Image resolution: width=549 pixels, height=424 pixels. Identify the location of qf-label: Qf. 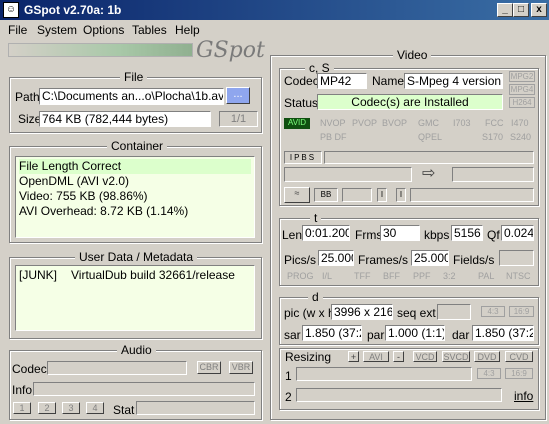
(493, 235).